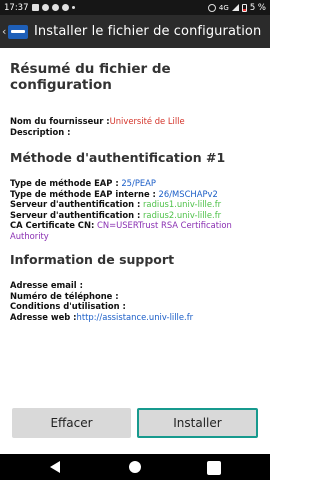  Describe the element at coordinates (92, 259) in the screenshot. I see `support-heading: Information de support` at that location.